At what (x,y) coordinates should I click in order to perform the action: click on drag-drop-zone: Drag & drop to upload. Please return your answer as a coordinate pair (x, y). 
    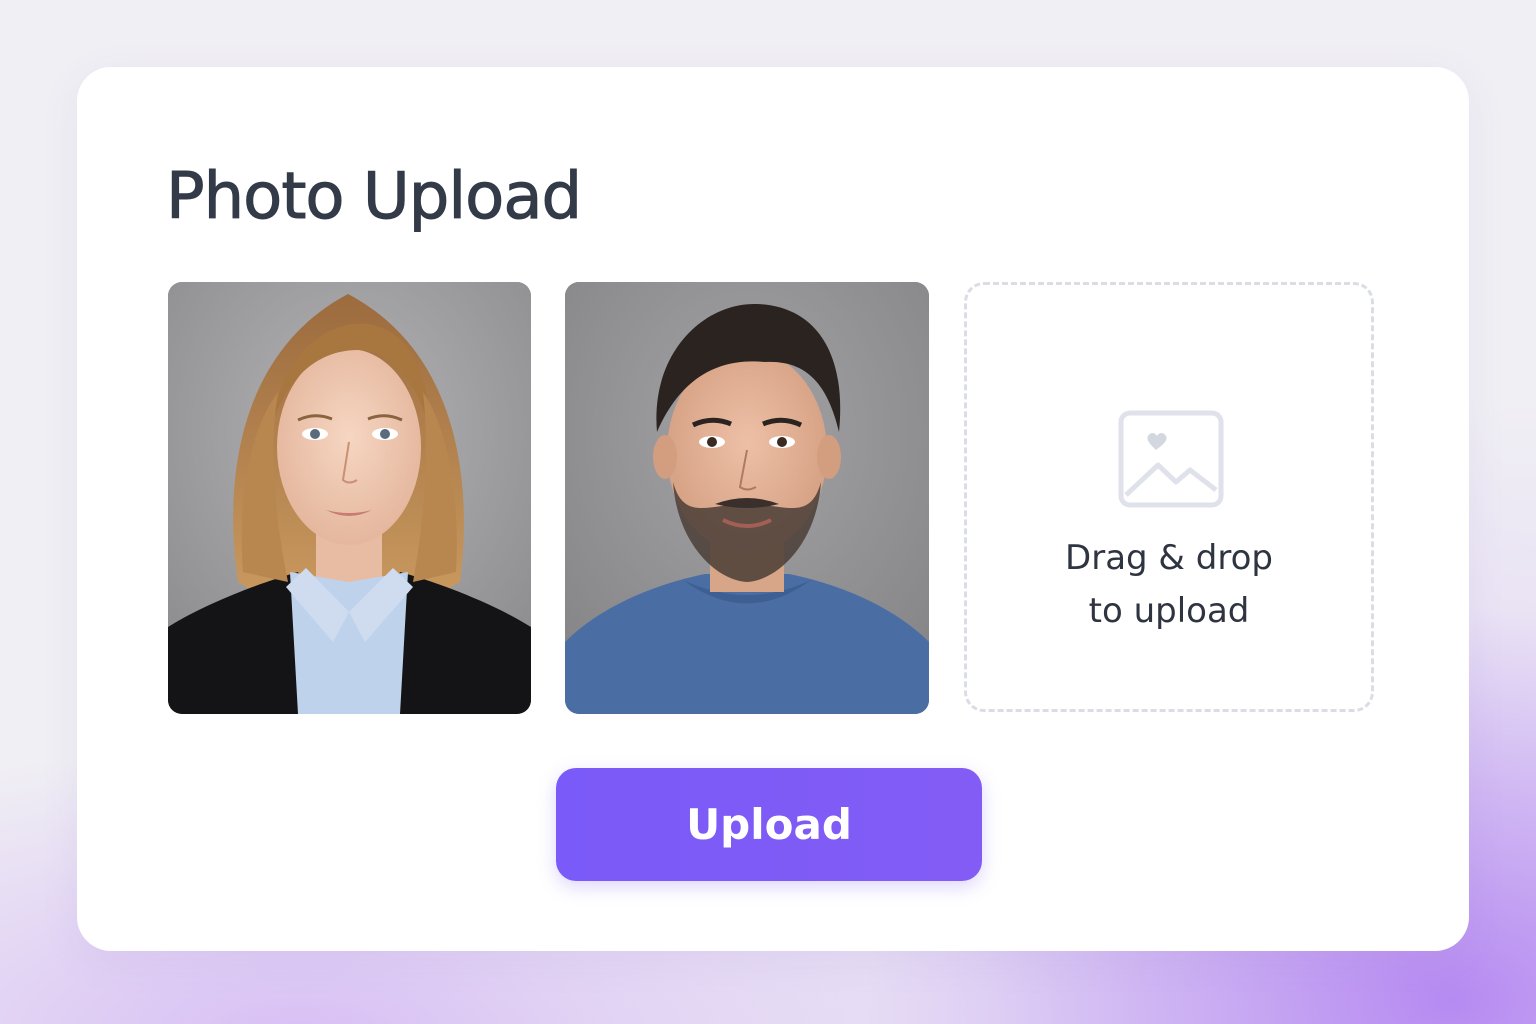
    Looking at the image, I should click on (1169, 497).